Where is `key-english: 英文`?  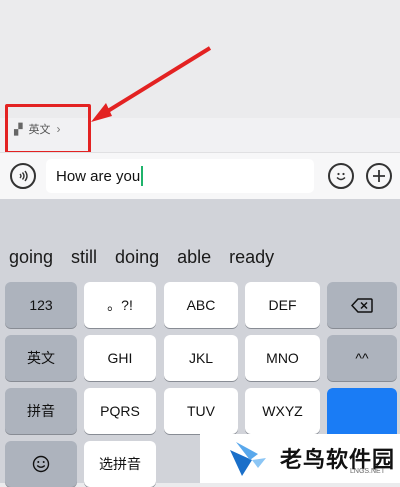
key-english: 英文 is located at coordinates (41, 358).